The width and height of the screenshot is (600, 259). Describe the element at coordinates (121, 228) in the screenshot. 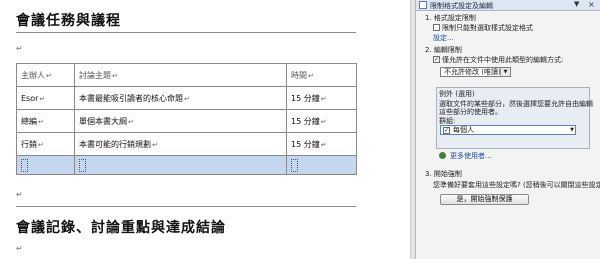

I see `heading-meeting-notes: 會議記錄、討論重點與達成結論` at that location.